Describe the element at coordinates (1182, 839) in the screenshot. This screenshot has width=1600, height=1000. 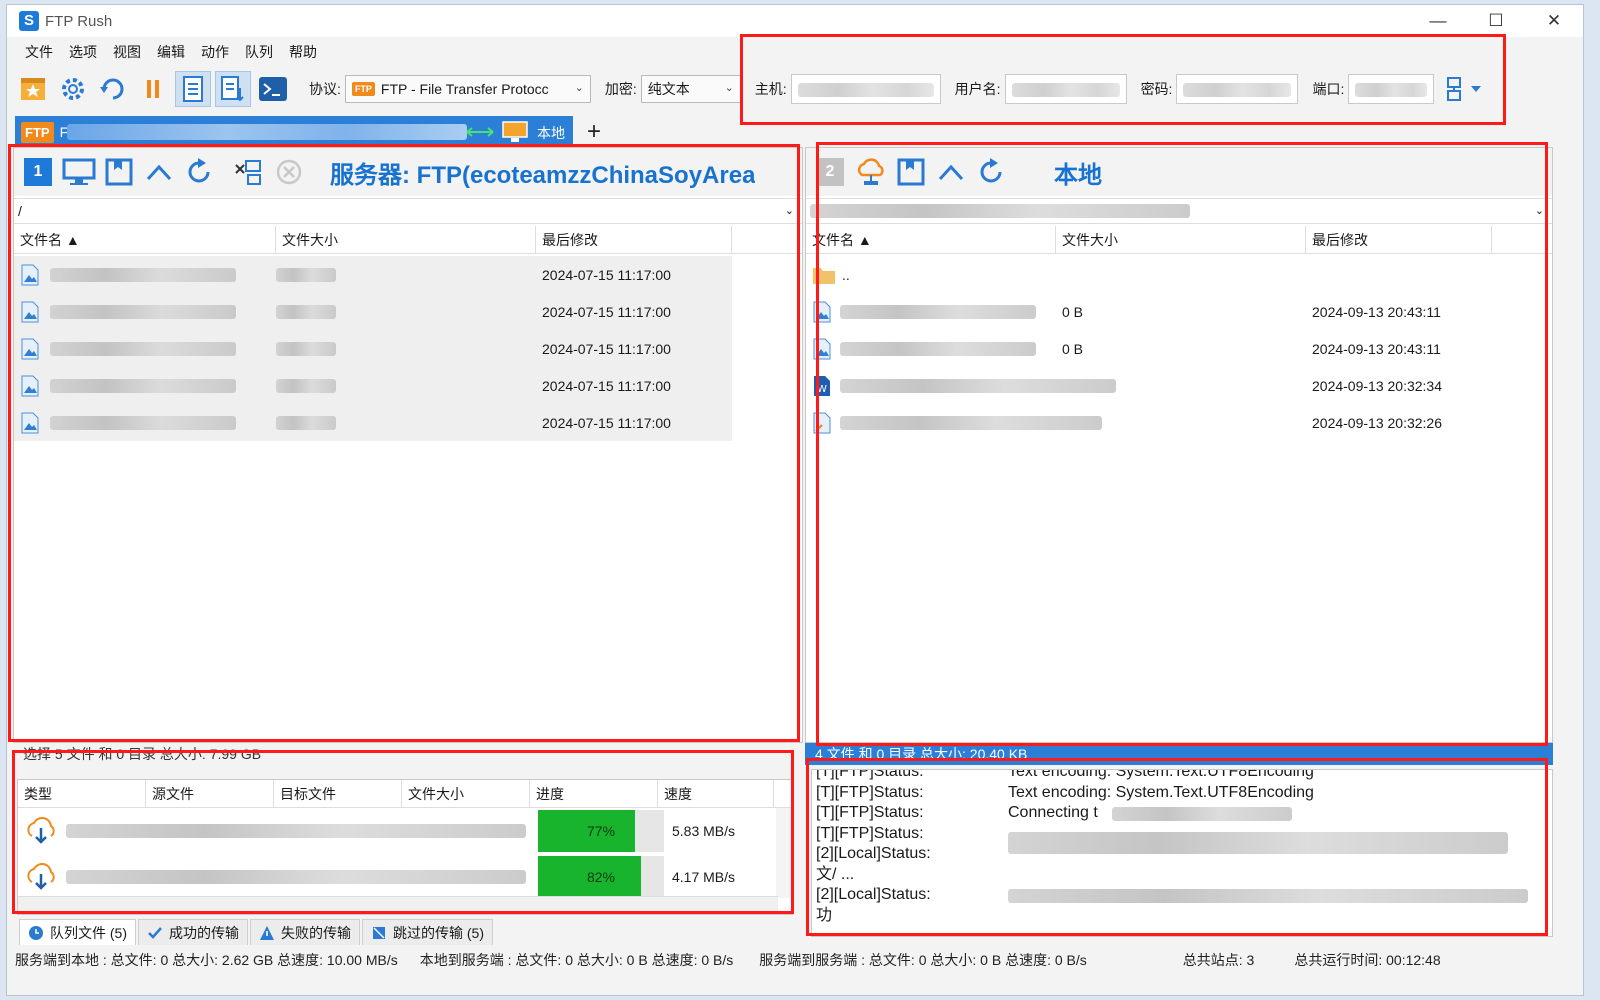
I see `log-line: [T][FTP]Status:` at that location.